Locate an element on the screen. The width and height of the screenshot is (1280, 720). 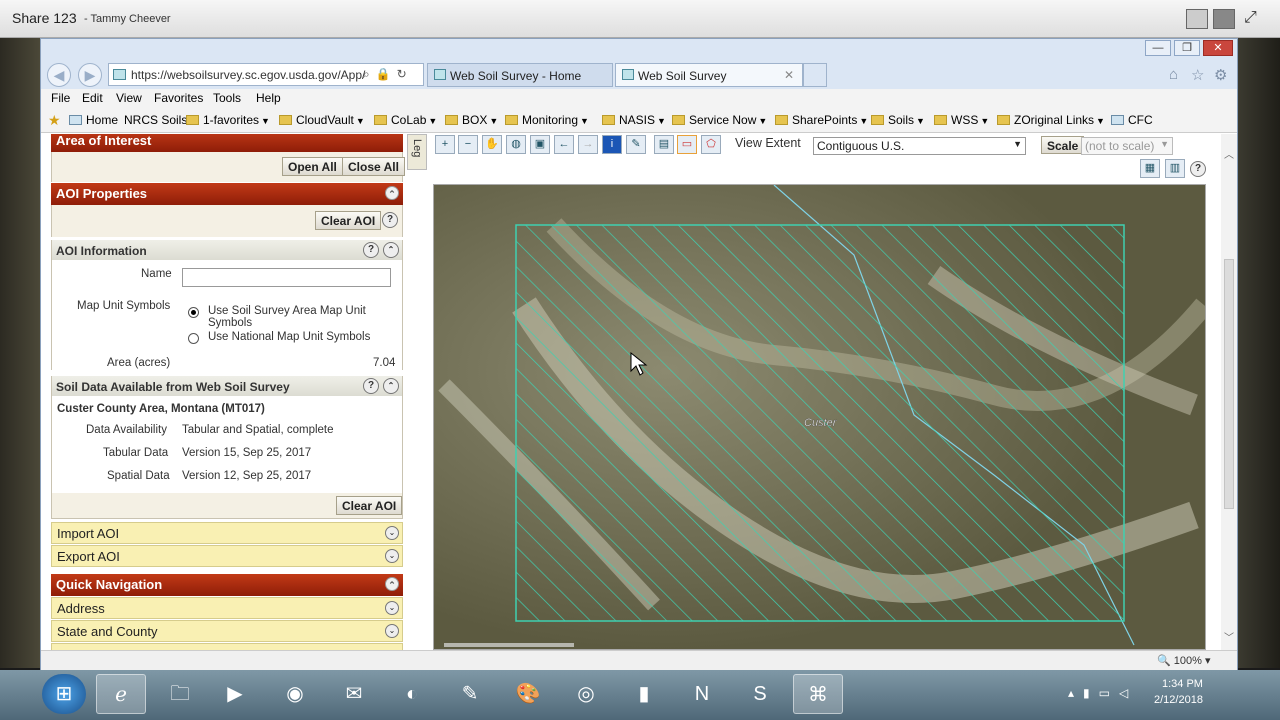
fav-home: Home is located at coordinates (93, 120).